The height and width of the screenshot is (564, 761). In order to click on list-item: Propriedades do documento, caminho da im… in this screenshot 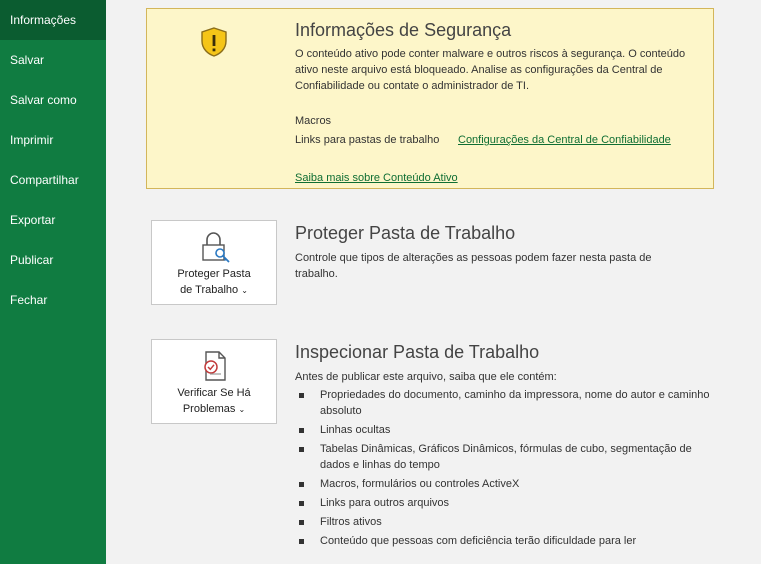, I will do `click(505, 403)`.